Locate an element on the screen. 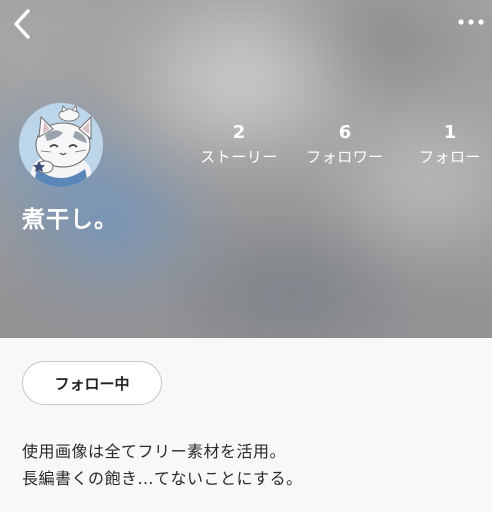 This screenshot has height=512, width=492. stat-followers: 6 フォロワー is located at coordinates (345, 144).